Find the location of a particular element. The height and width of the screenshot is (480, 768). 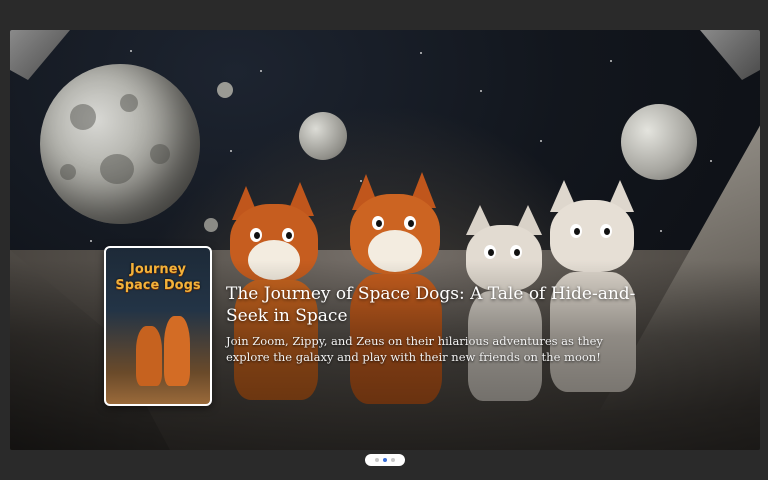

pager-dot-active is located at coordinates (385, 460).